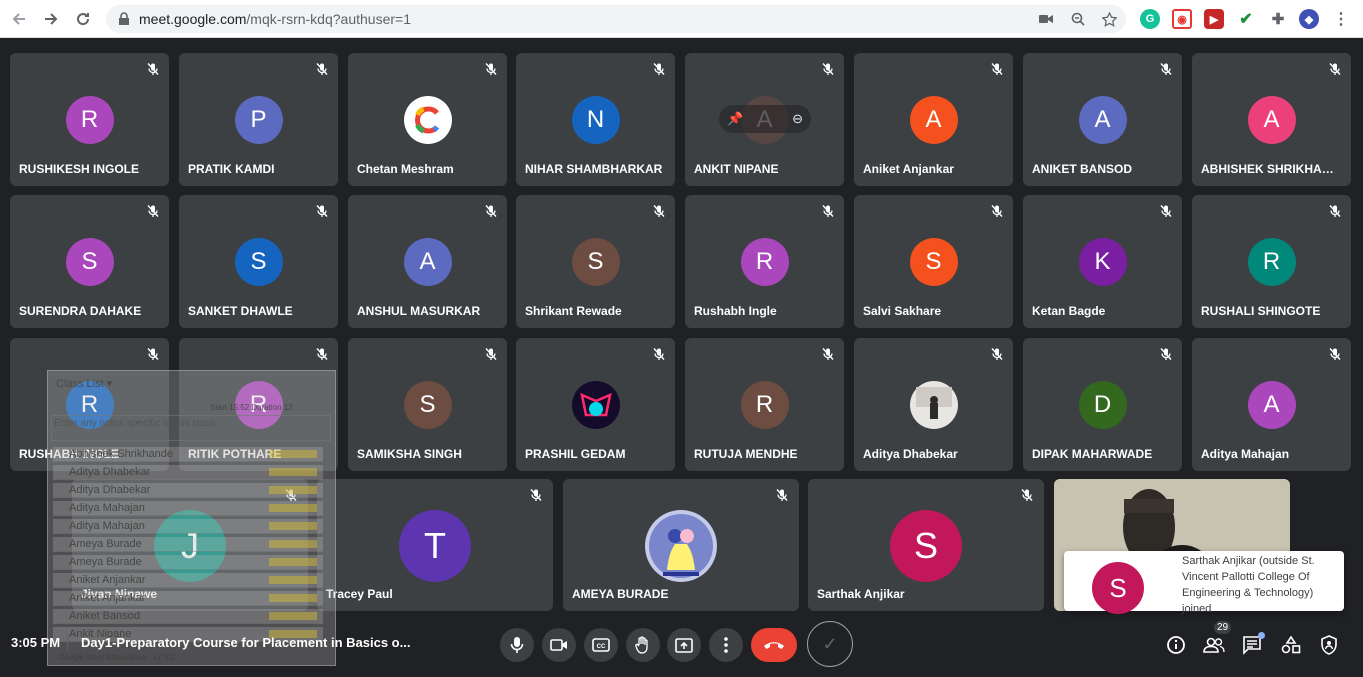 This screenshot has height=677, width=1363. I want to click on host-controls-button, so click(1329, 645).